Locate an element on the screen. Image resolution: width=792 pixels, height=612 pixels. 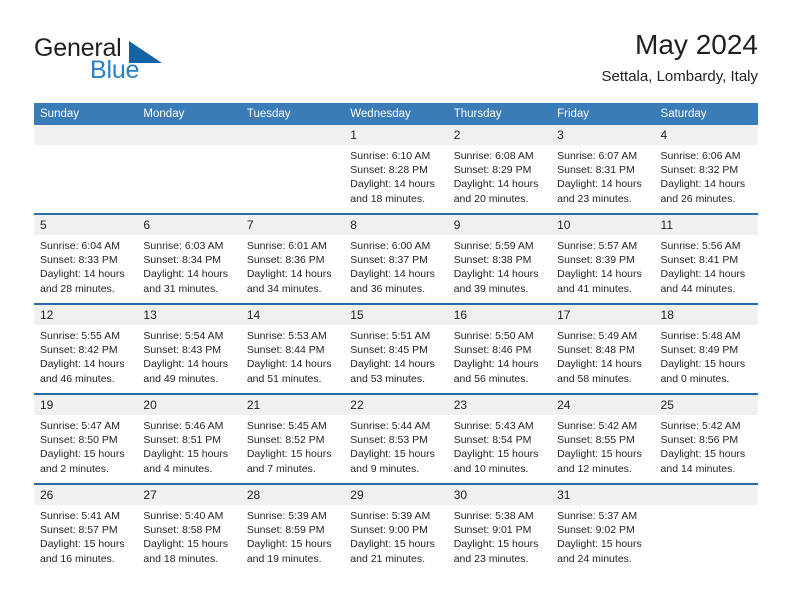
day-number: 9 is located at coordinates (499, 225).